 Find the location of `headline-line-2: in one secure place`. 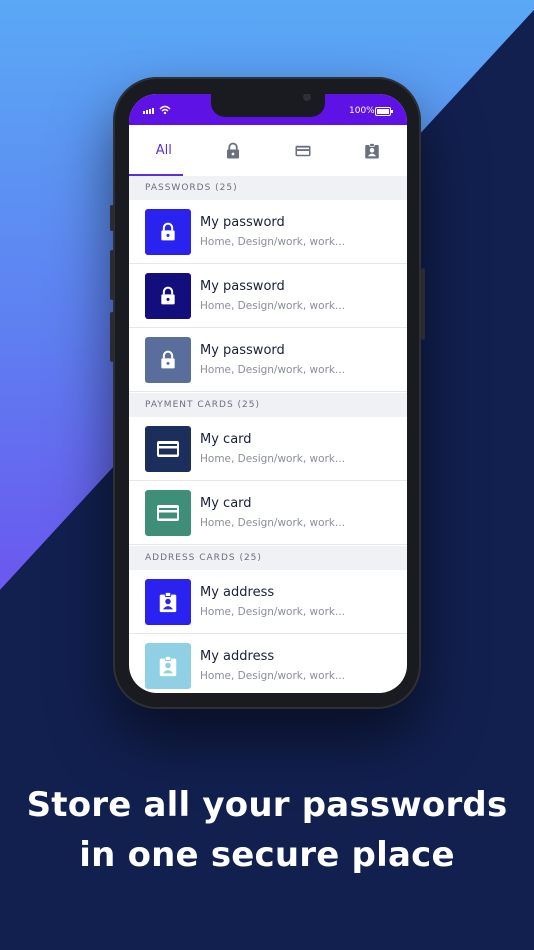

headline-line-2: in one secure place is located at coordinates (267, 855).